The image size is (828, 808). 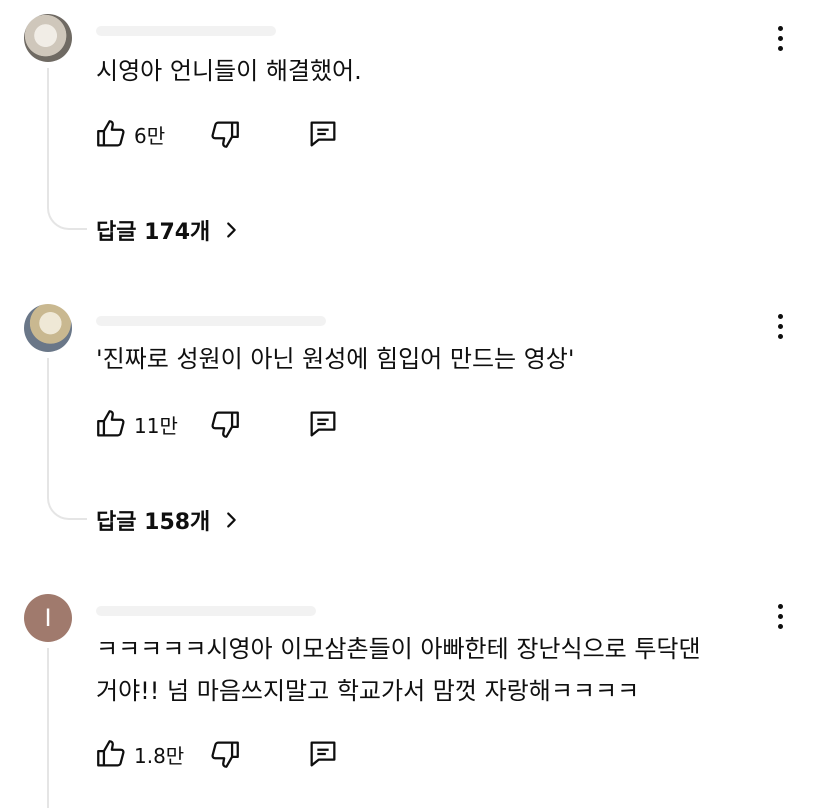 I want to click on like-button: 6만, so click(x=129, y=134).